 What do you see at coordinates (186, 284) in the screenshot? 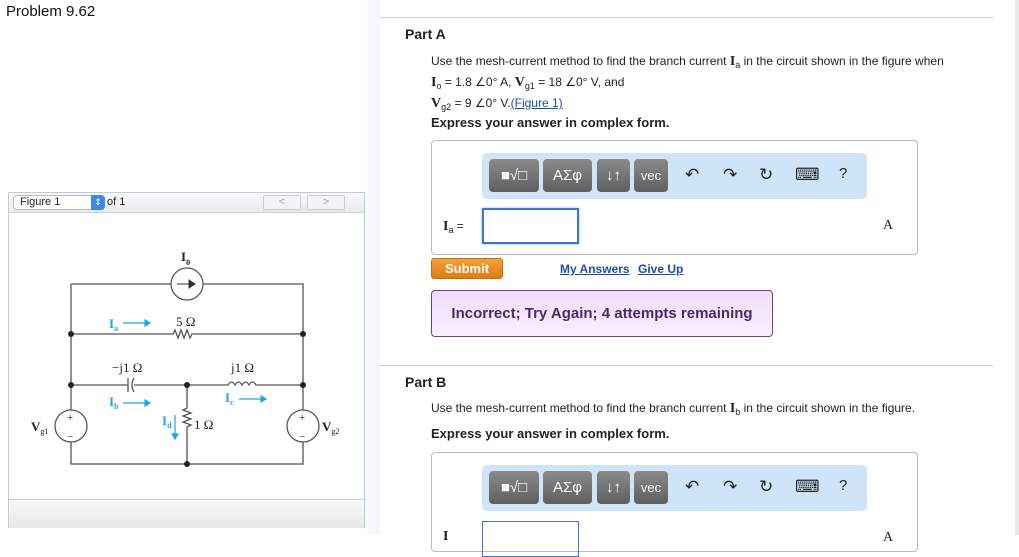
I see `current-source-arrow-icon` at bounding box center [186, 284].